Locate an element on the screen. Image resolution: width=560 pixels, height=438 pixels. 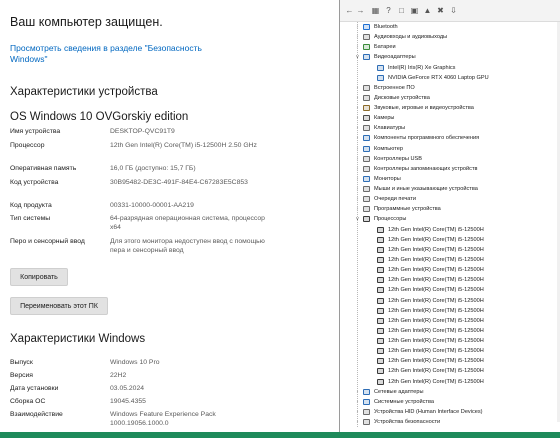
spec-value: DESKTOP-QVC91T9 is located at coordinates (142, 131).